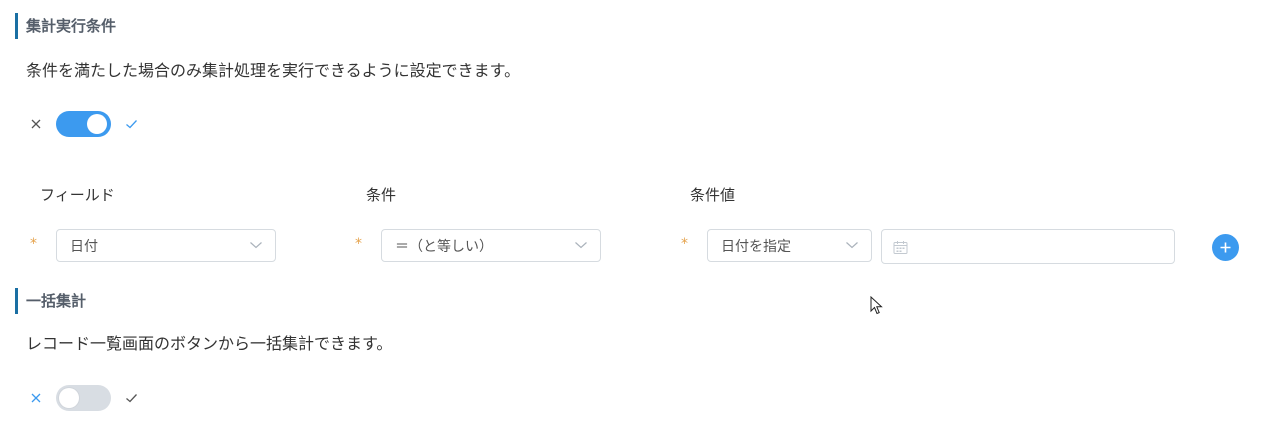 This screenshot has width=1285, height=428. What do you see at coordinates (77, 195) in the screenshot?
I see `column-label-field: フィールド` at bounding box center [77, 195].